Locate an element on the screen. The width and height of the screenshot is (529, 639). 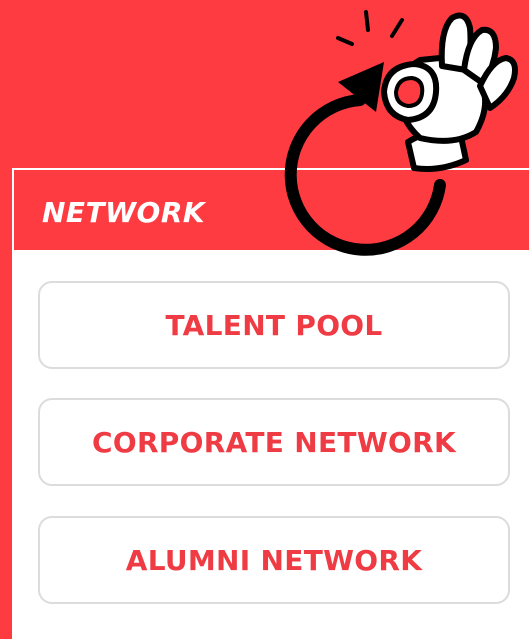
ok-hand-icon is located at coordinates (449, 92).